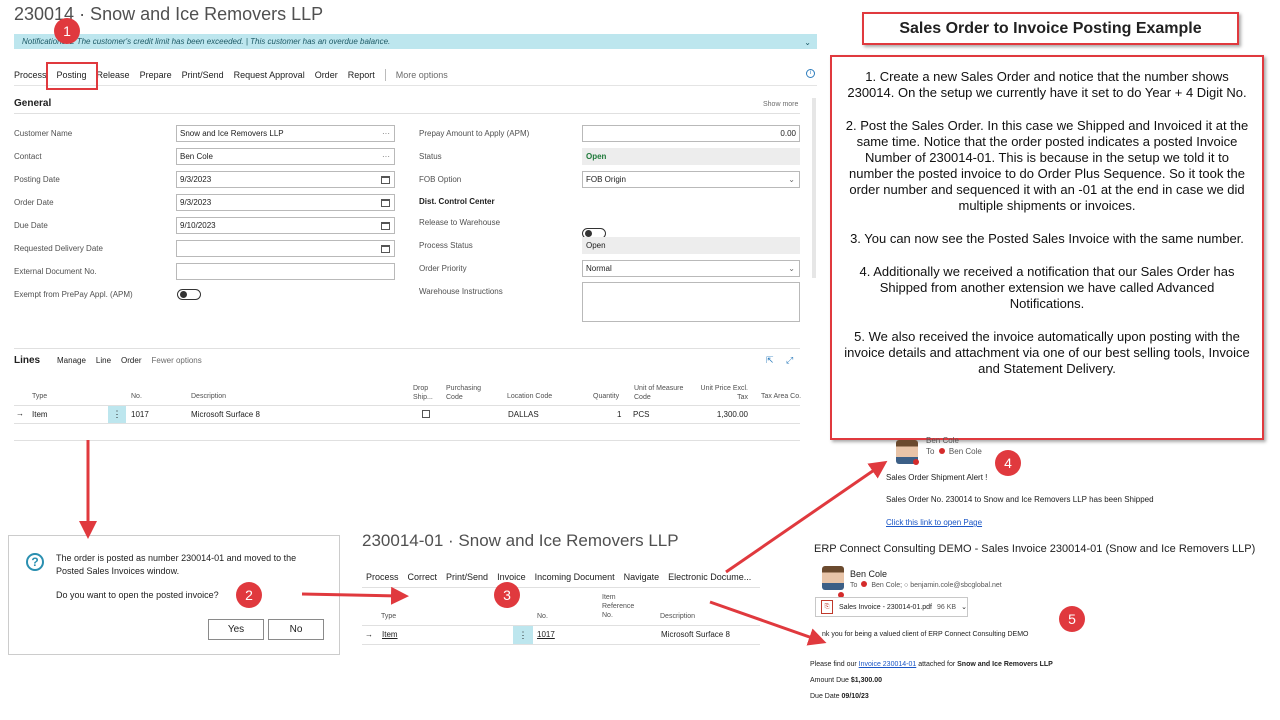 The width and height of the screenshot is (1280, 720). I want to click on step-badge-1: 1, so click(67, 31).